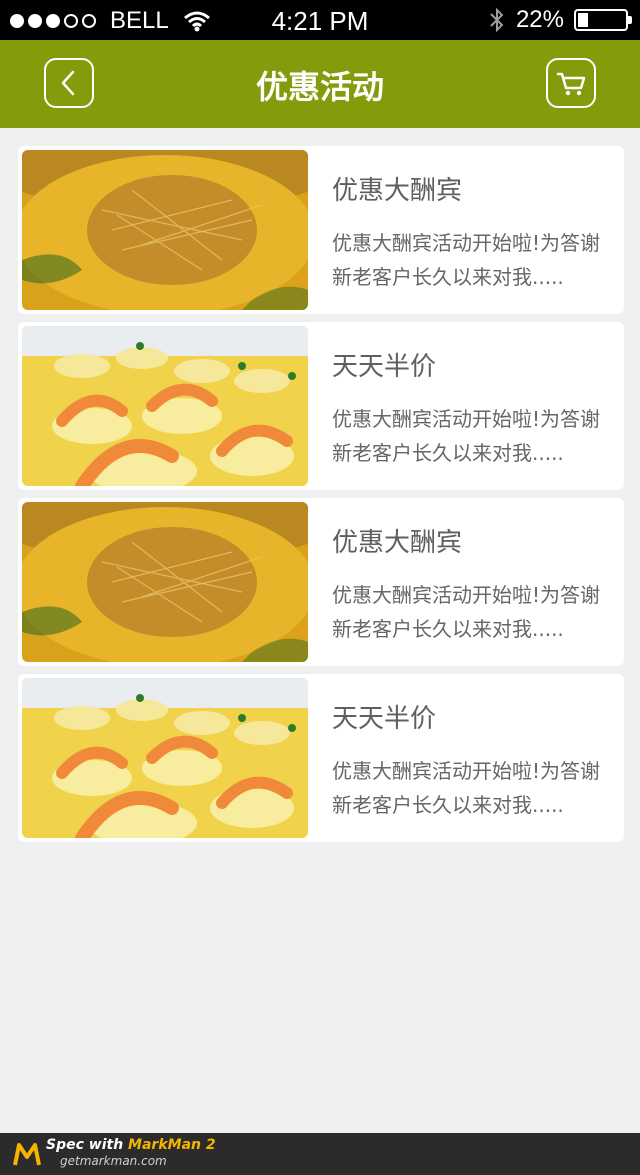 The width and height of the screenshot is (640, 1175). Describe the element at coordinates (113, 1161) in the screenshot. I see `spec-url: getmarkman.com` at that location.